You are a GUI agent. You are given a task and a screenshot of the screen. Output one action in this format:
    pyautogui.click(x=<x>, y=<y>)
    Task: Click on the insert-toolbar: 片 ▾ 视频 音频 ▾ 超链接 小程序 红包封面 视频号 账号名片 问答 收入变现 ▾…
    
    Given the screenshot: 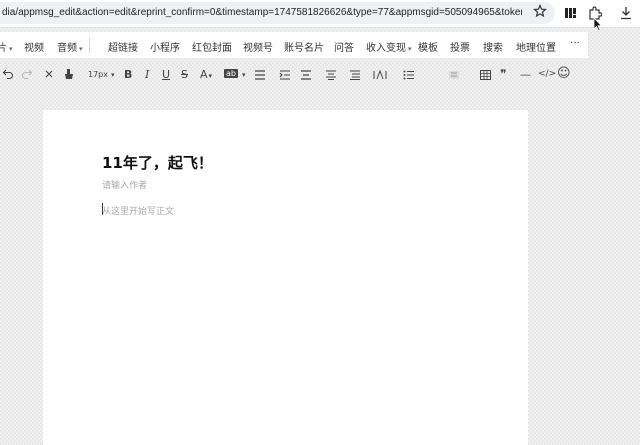 What is the action you would take?
    pyautogui.click(x=294, y=45)
    